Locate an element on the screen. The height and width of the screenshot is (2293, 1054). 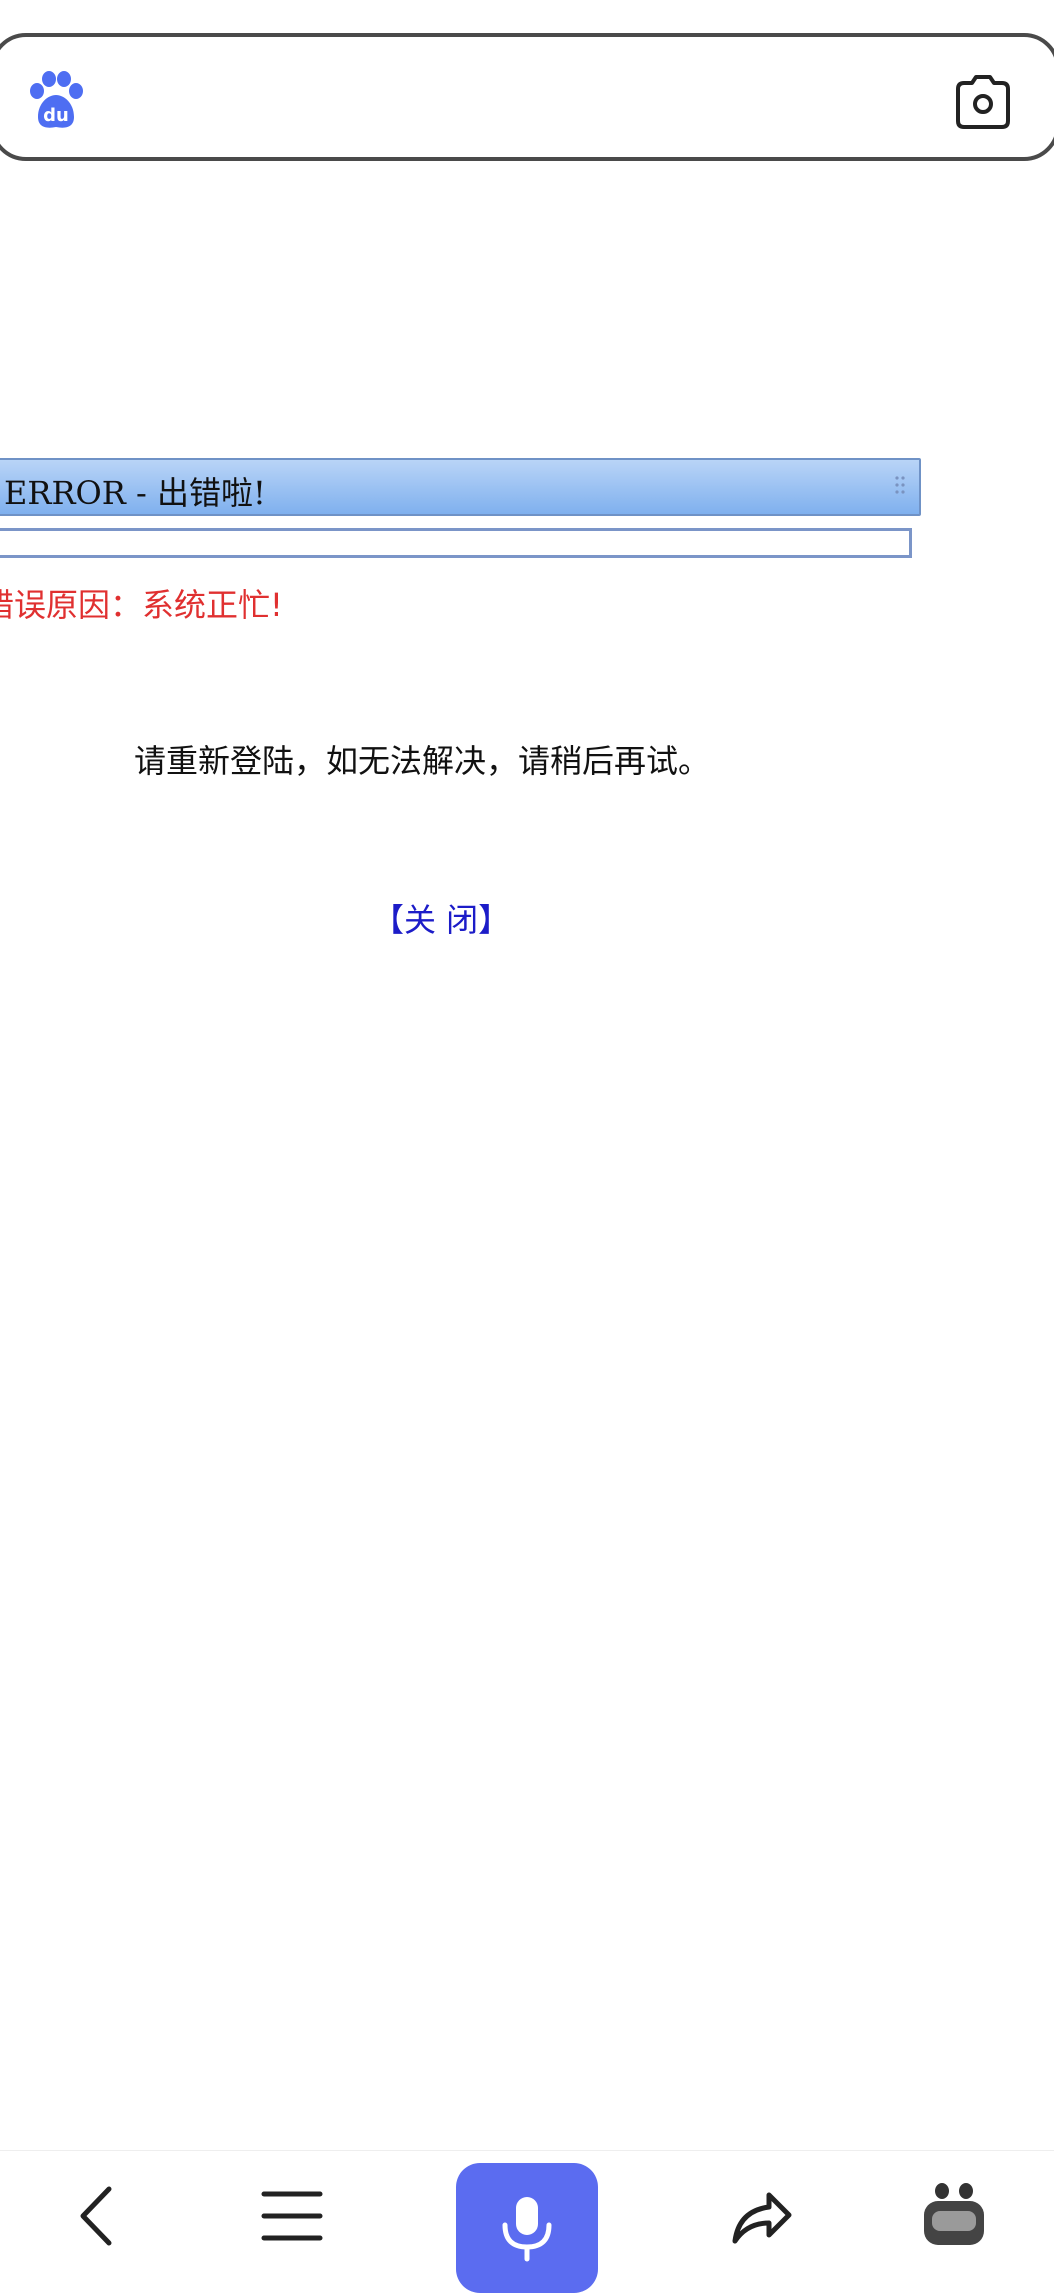
share-icon is located at coordinates (762, 2218).